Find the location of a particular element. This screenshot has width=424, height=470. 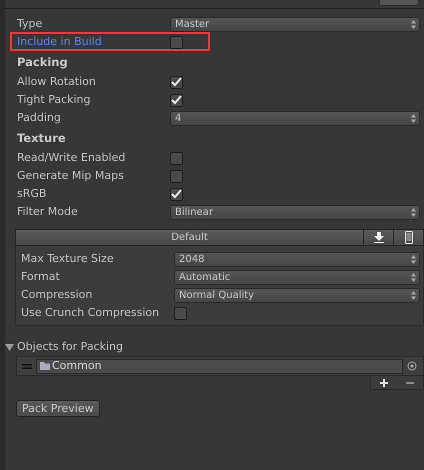

foldout-arrow-icon is located at coordinates (9, 347).